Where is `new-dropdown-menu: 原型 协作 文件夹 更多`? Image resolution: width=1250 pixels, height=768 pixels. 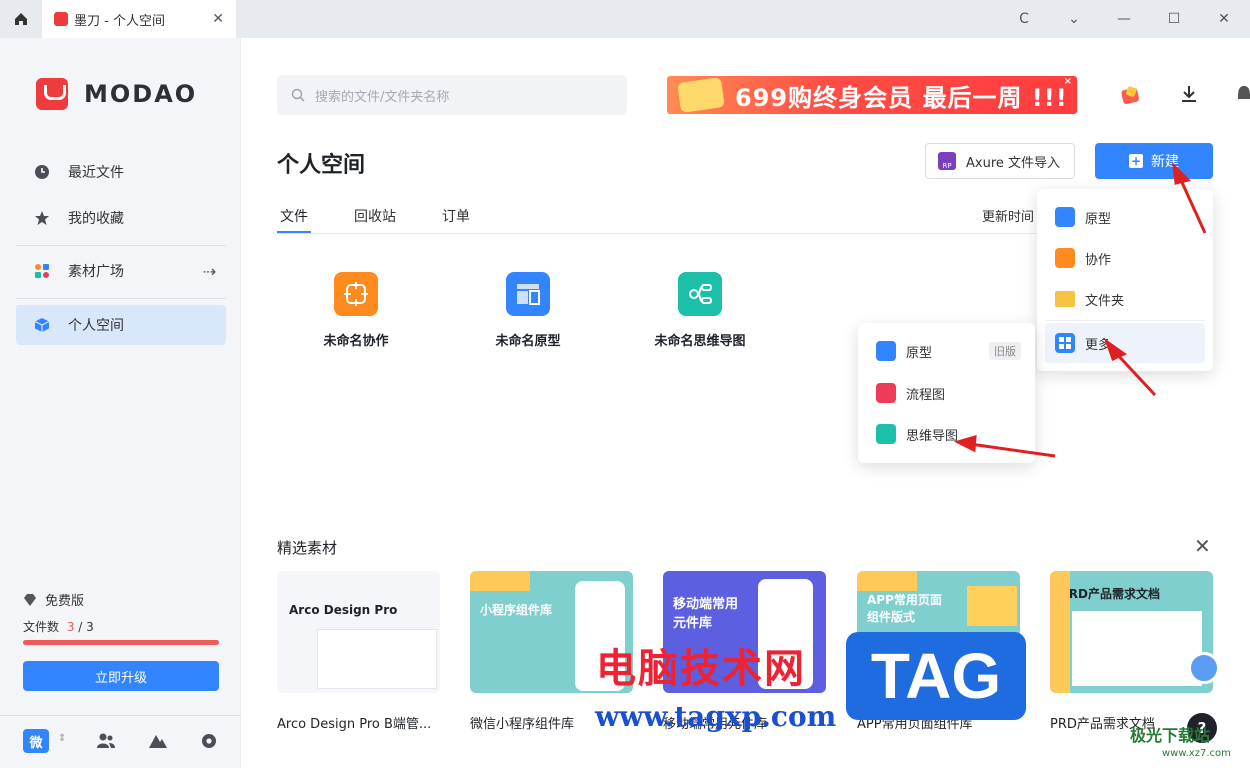 new-dropdown-menu: 原型 协作 文件夹 更多 is located at coordinates (1125, 280).